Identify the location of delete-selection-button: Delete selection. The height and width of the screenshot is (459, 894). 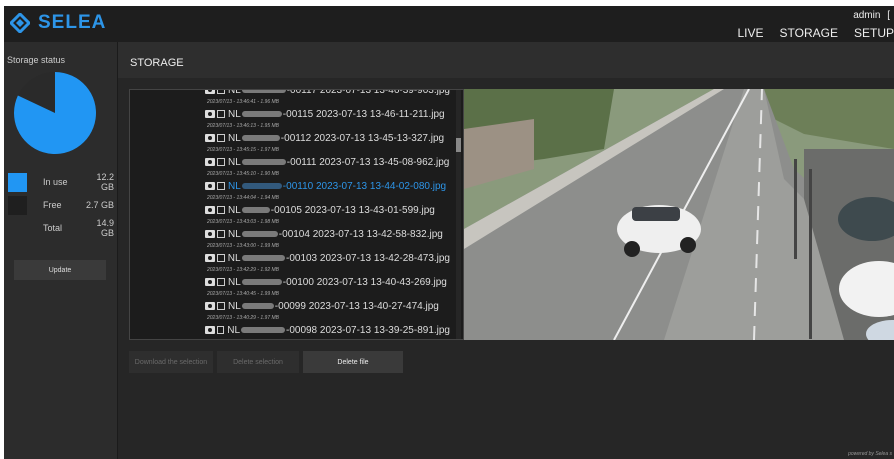
(258, 362).